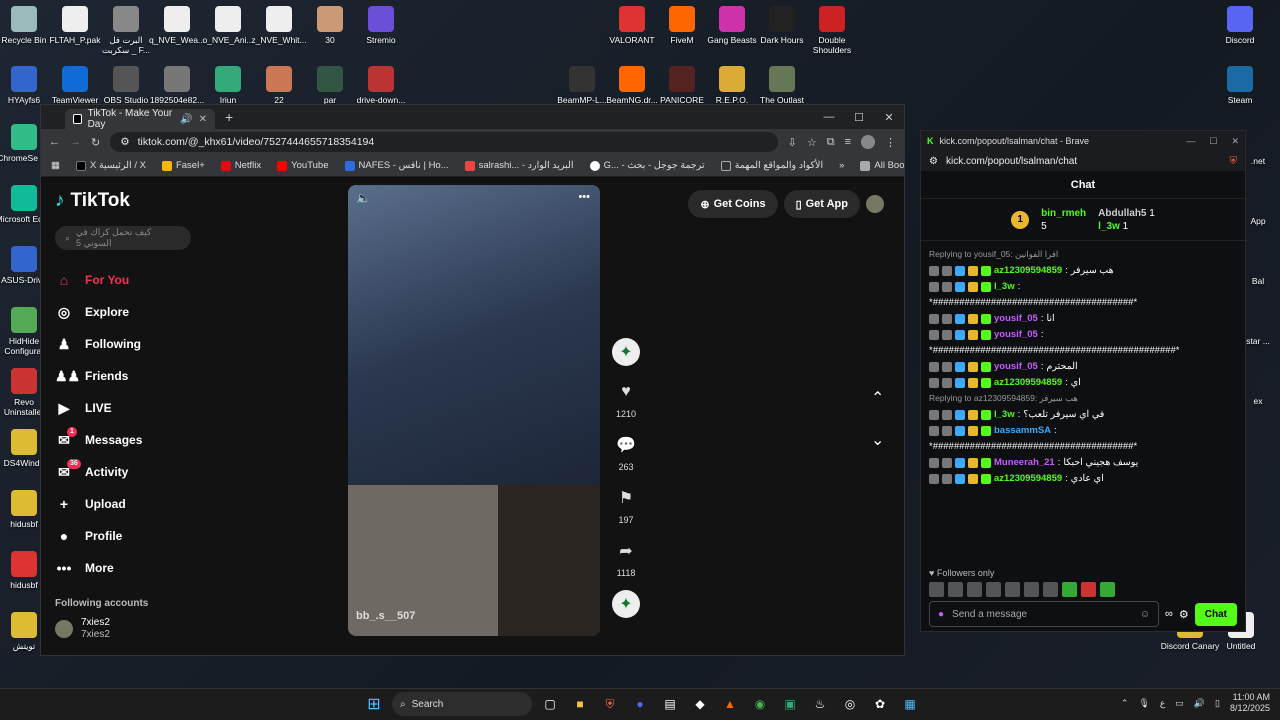 The image size is (1280, 720). What do you see at coordinates (1143, 703) in the screenshot?
I see `mic-tray-icon: 🎙` at bounding box center [1143, 703].